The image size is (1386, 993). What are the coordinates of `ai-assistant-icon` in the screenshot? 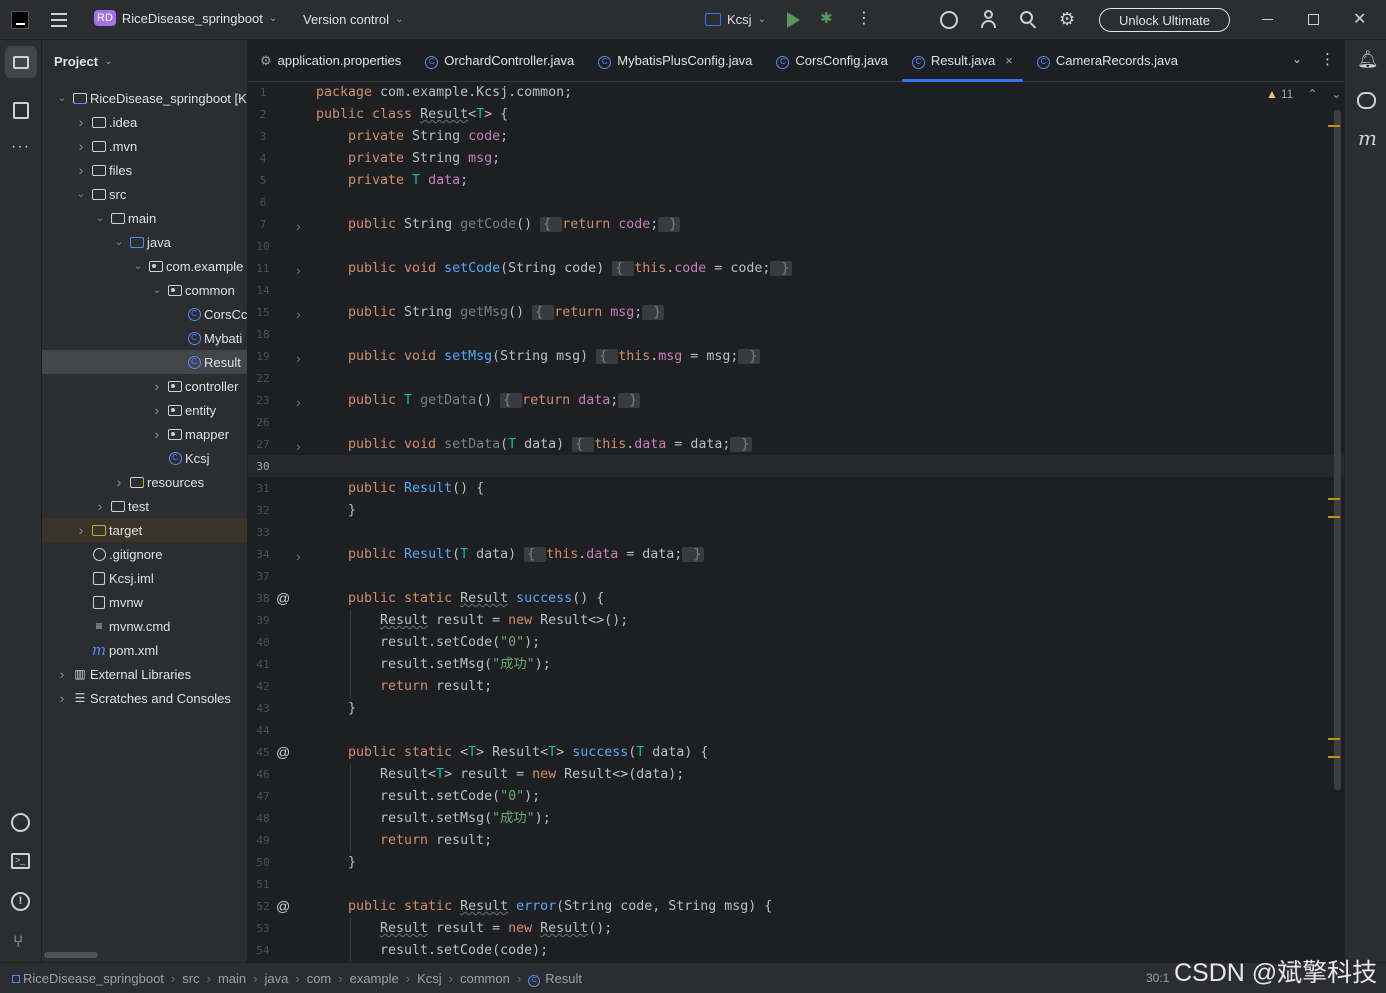 It's located at (949, 20).